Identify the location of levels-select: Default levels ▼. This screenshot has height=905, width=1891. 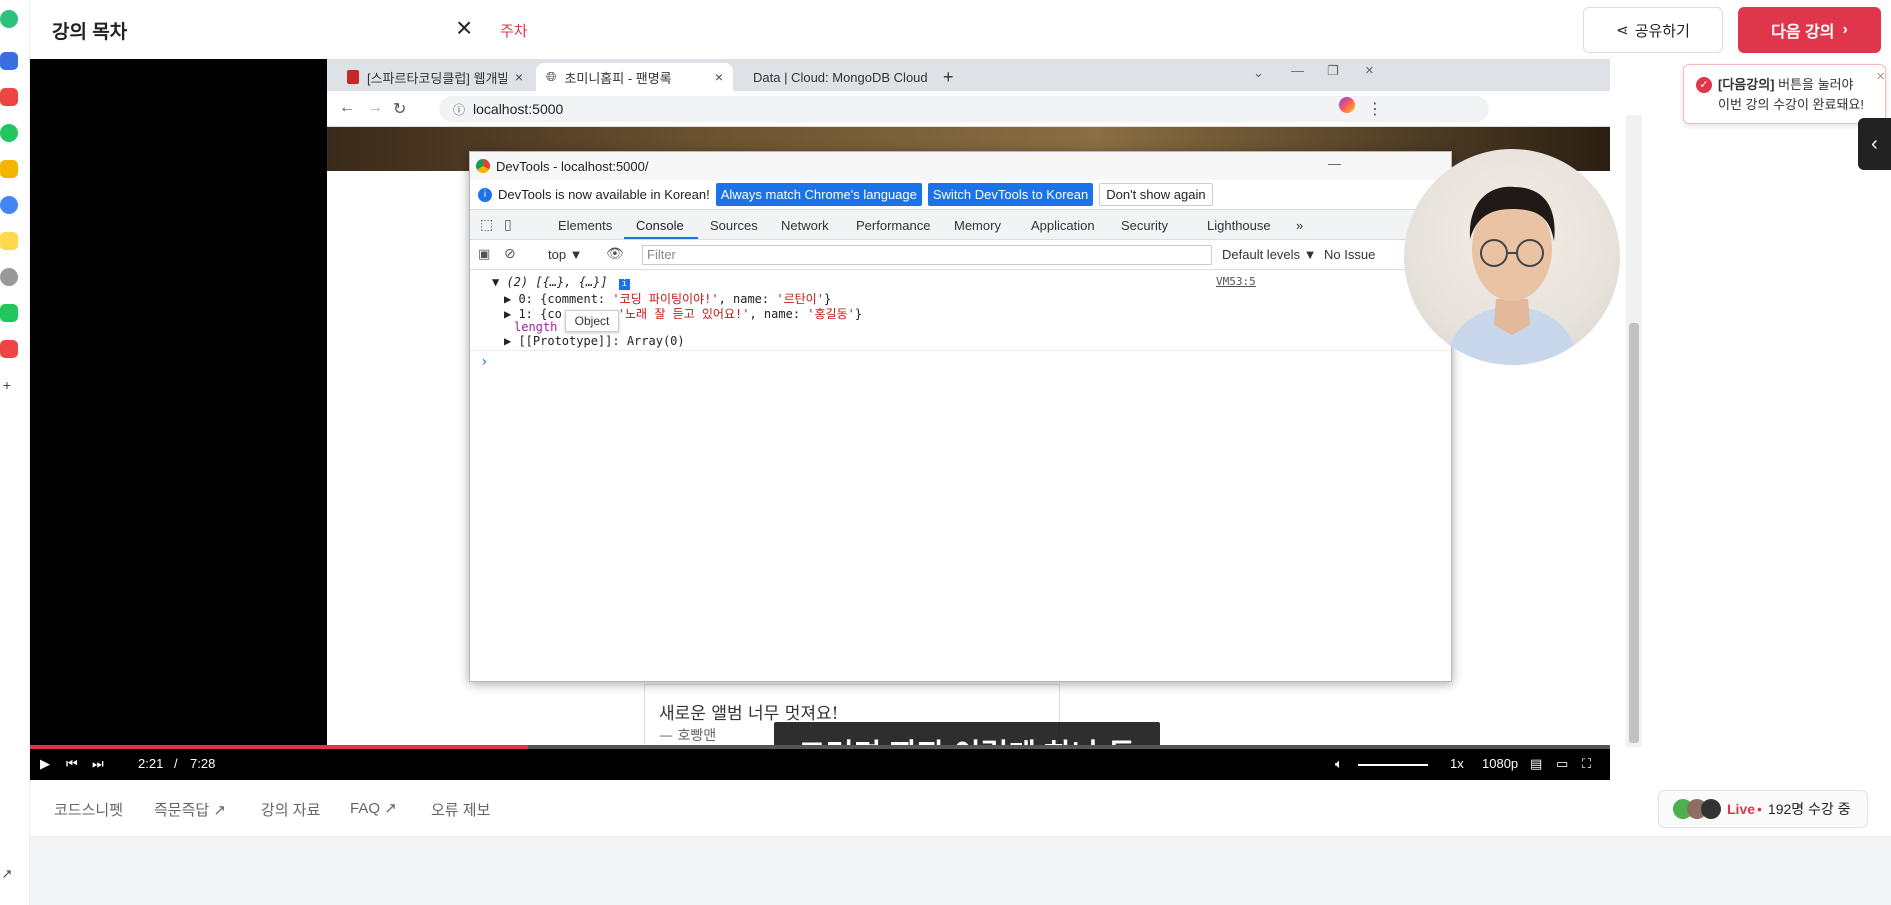
(1269, 254).